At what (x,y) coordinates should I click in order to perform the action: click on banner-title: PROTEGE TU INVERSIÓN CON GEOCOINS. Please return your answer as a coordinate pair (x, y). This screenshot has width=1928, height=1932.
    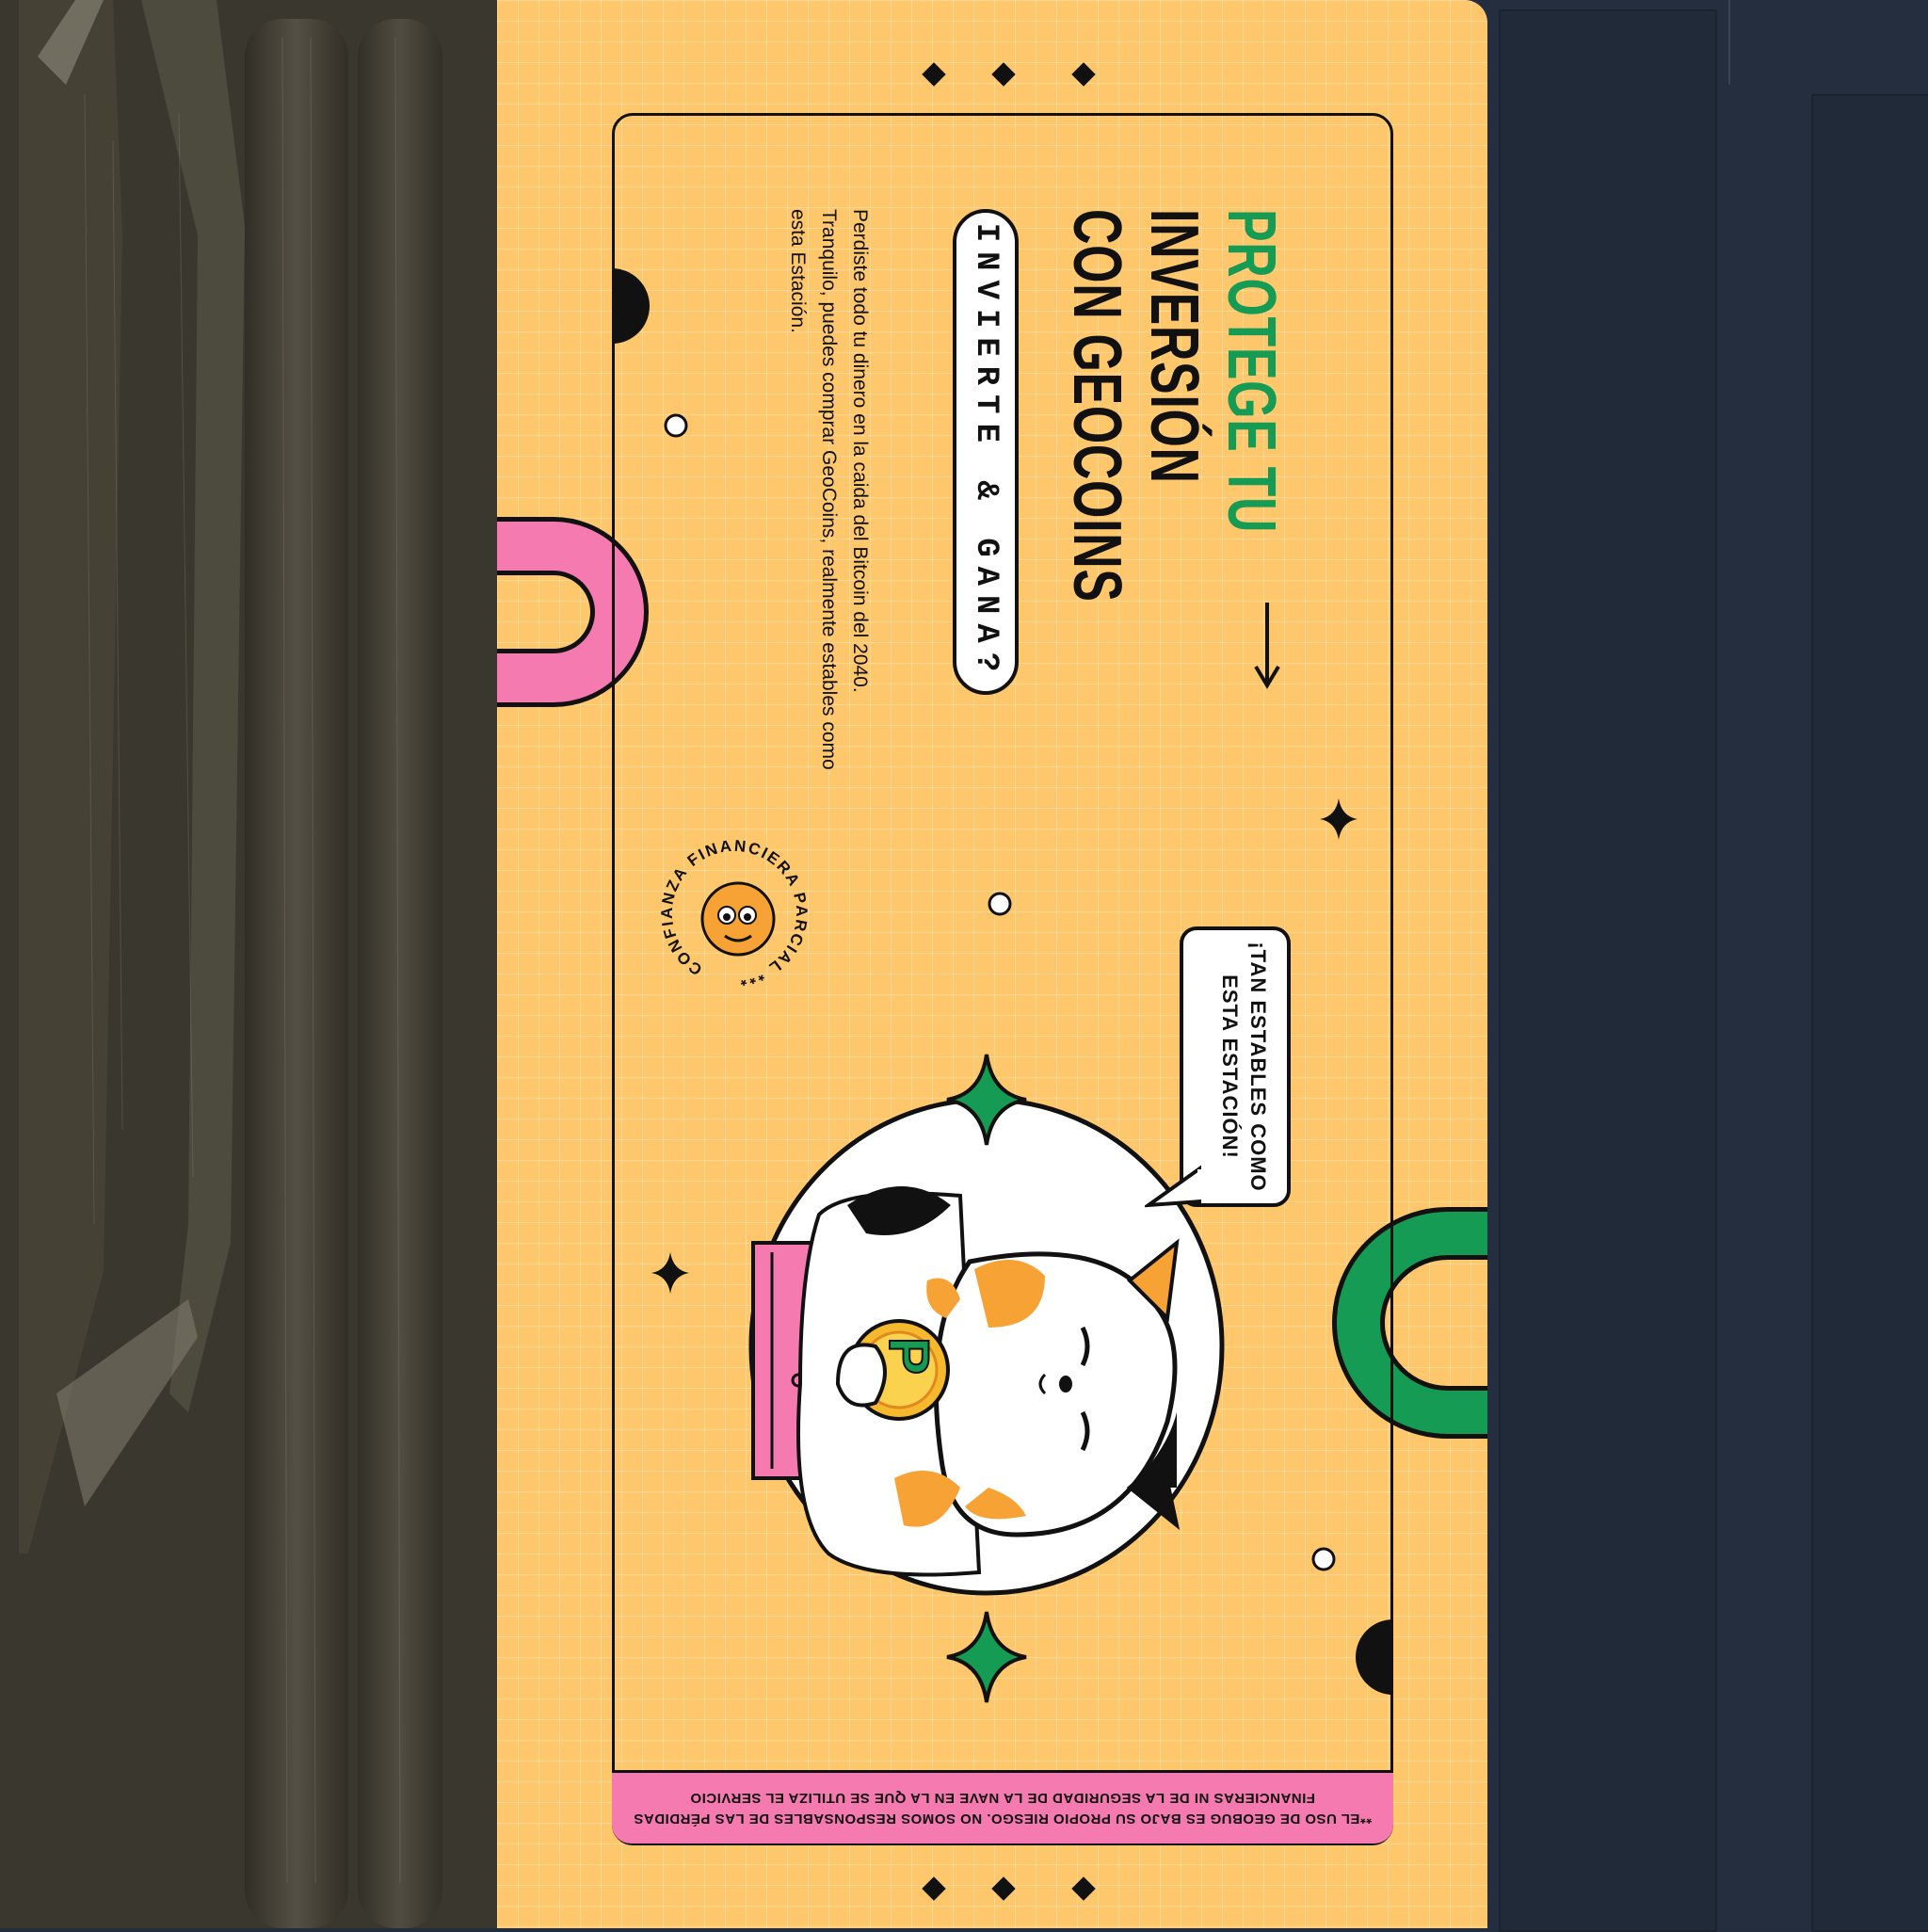
    Looking at the image, I should click on (1174, 406).